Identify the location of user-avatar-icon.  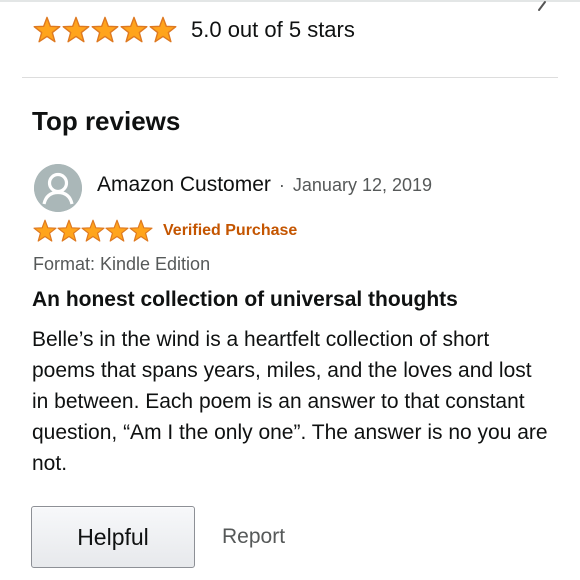
(58, 188).